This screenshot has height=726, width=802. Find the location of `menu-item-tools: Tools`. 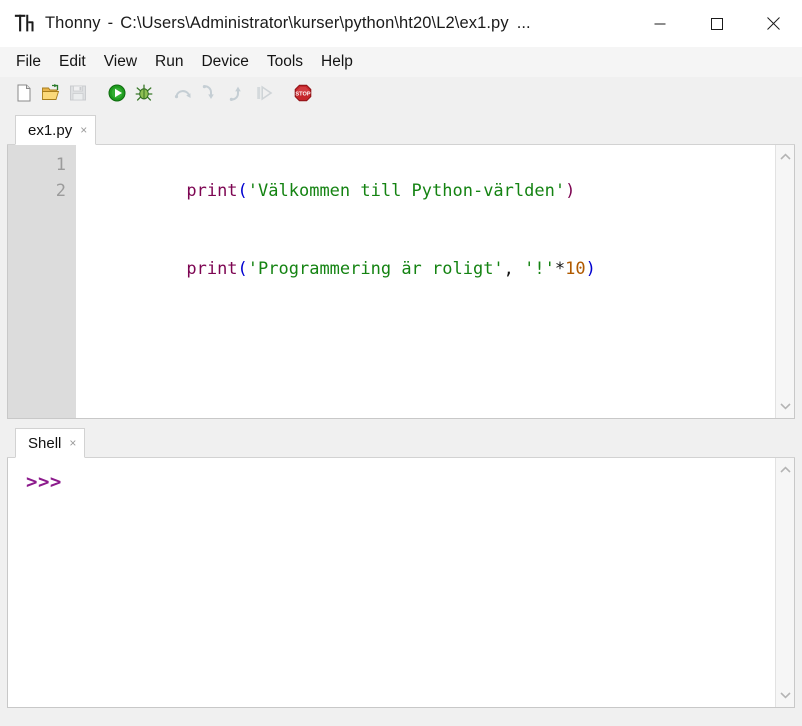

menu-item-tools: Tools is located at coordinates (285, 62).